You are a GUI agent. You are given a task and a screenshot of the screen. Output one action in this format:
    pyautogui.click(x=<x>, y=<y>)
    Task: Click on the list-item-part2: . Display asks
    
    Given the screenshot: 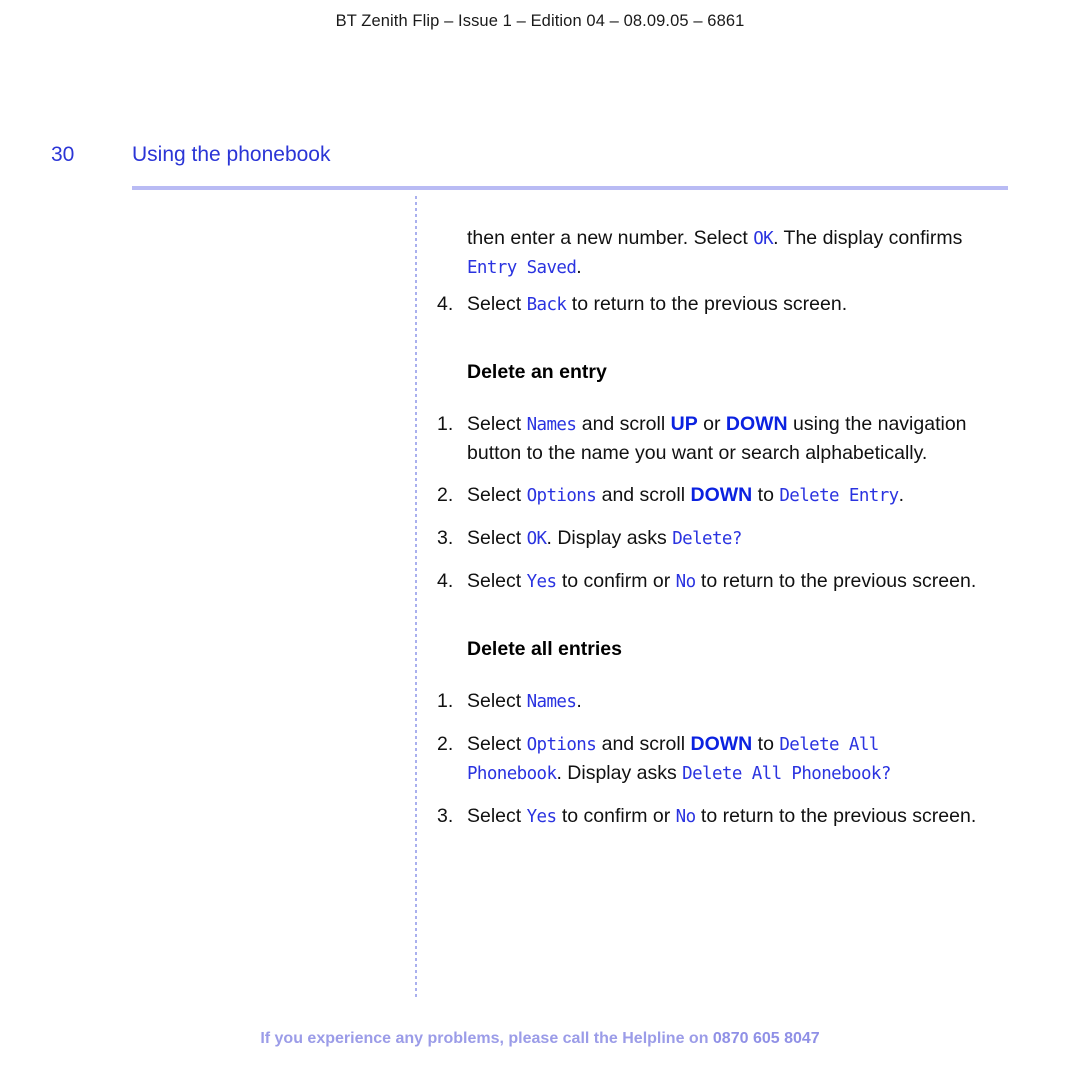 What is the action you would take?
    pyautogui.click(x=609, y=538)
    